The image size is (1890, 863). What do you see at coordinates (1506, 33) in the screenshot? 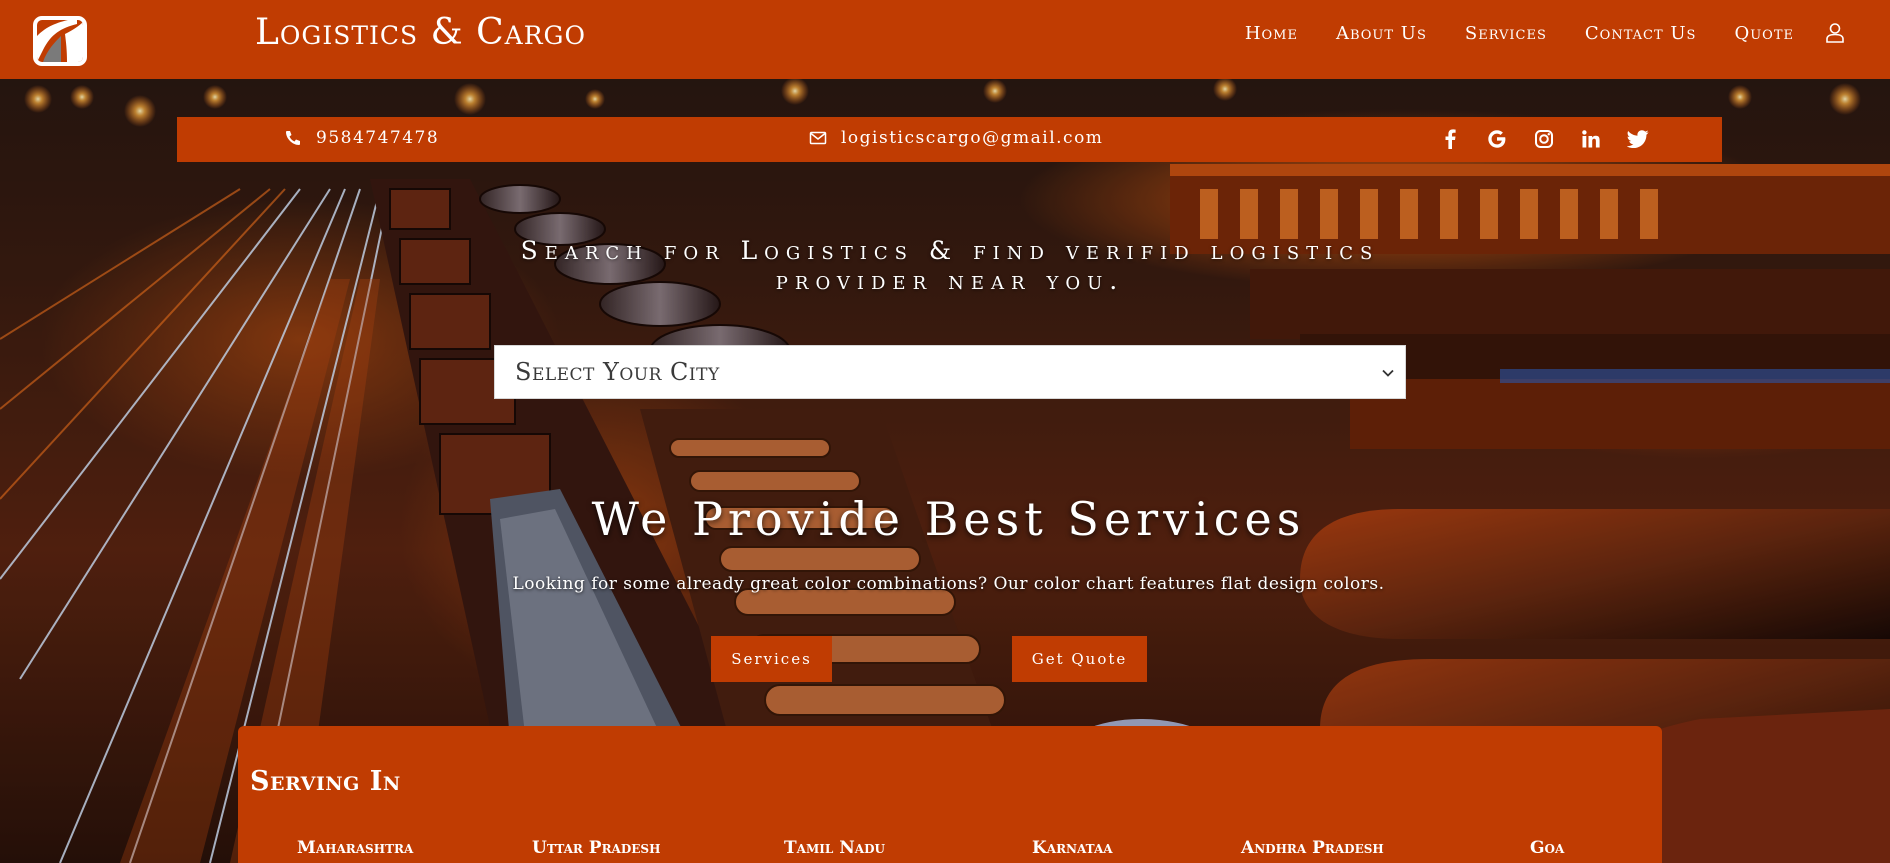
I see `nav-services: Services` at bounding box center [1506, 33].